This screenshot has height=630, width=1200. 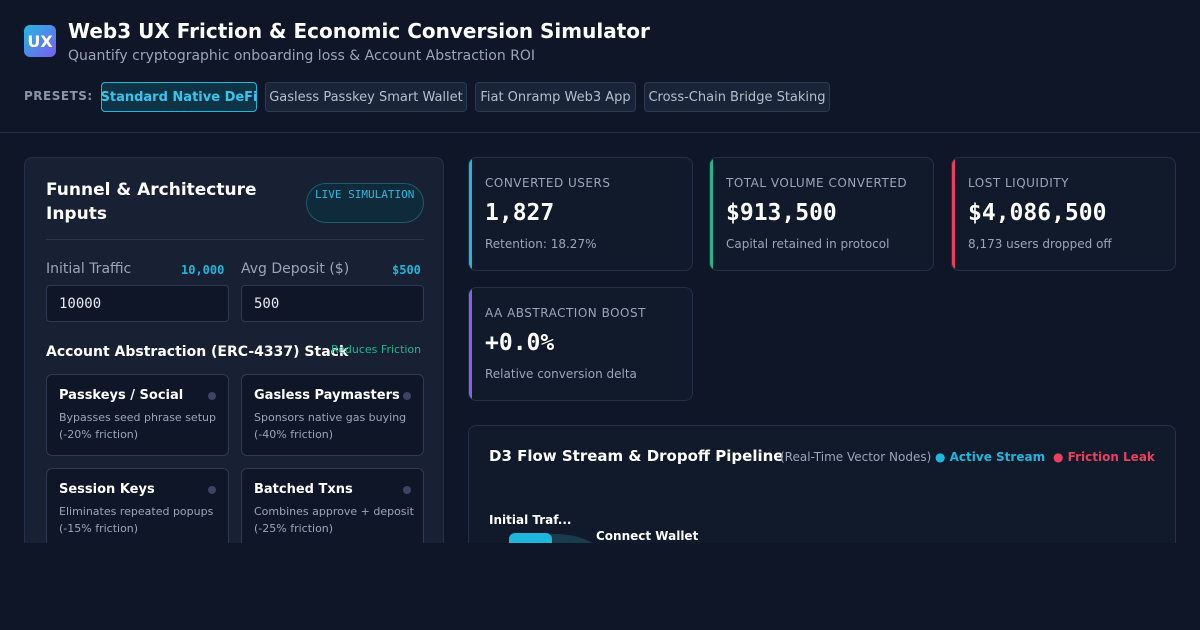 I want to click on traffic-label: Initial Traffic, so click(x=89, y=269).